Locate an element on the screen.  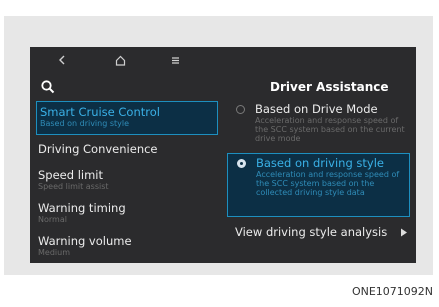
menu-icon is located at coordinates (175, 60).